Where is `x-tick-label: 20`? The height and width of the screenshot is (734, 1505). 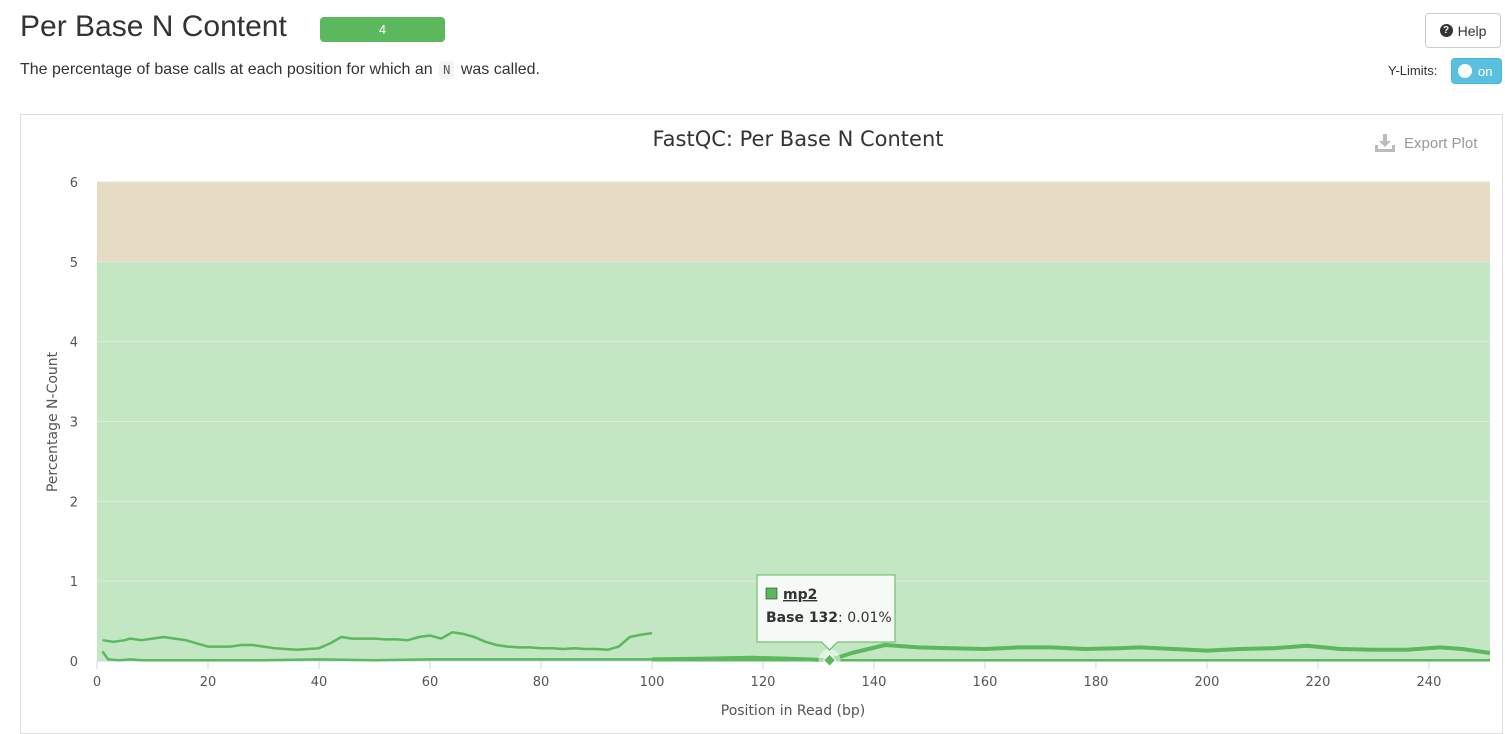 x-tick-label: 20 is located at coordinates (208, 682).